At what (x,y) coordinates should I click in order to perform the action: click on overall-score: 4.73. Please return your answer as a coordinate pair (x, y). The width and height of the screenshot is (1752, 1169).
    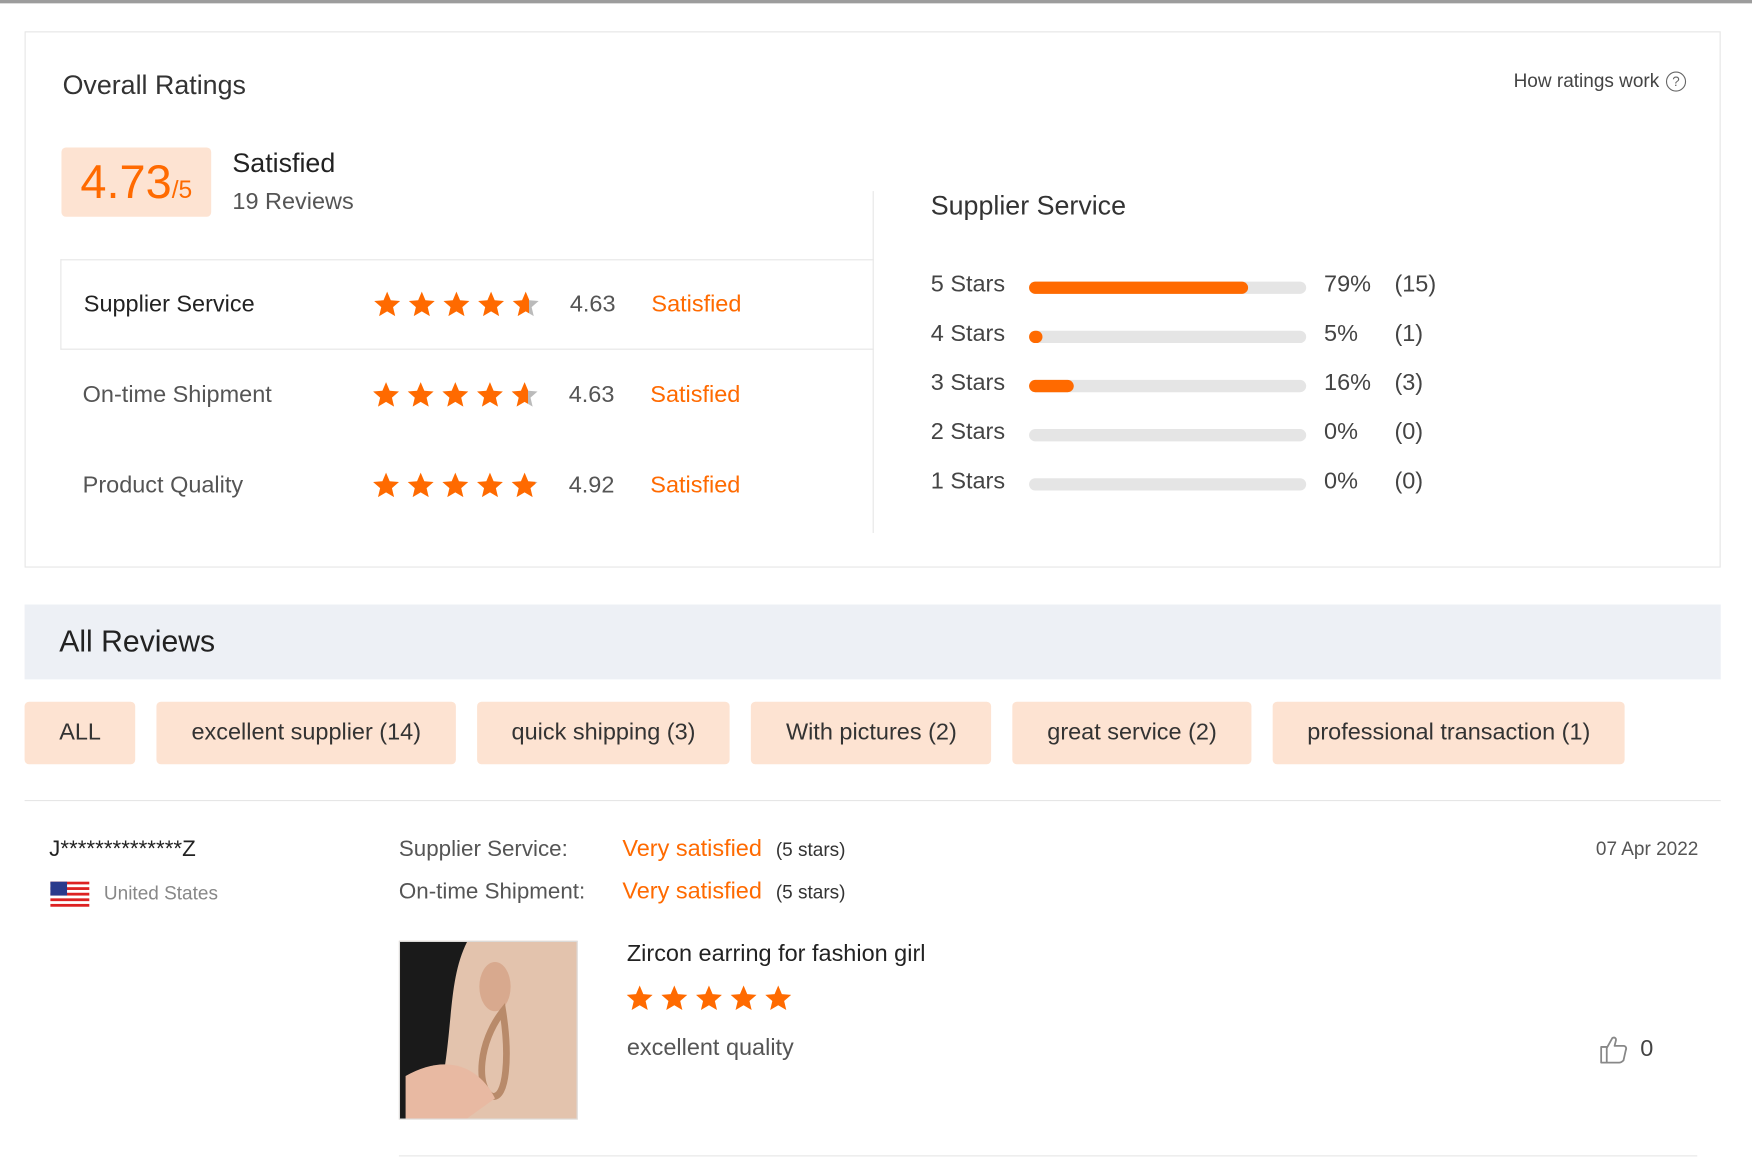
    Looking at the image, I should click on (126, 181).